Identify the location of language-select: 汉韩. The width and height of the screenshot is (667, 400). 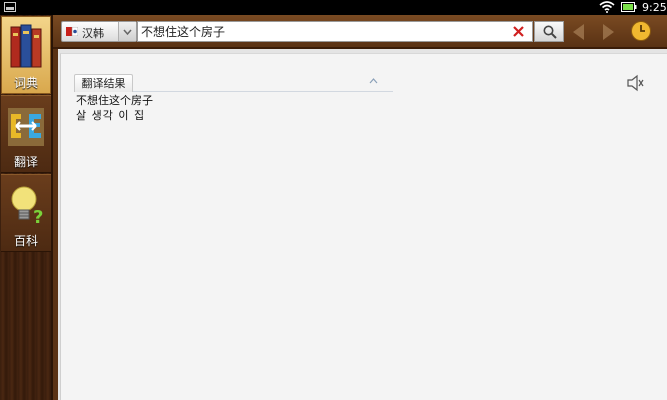
(99, 31).